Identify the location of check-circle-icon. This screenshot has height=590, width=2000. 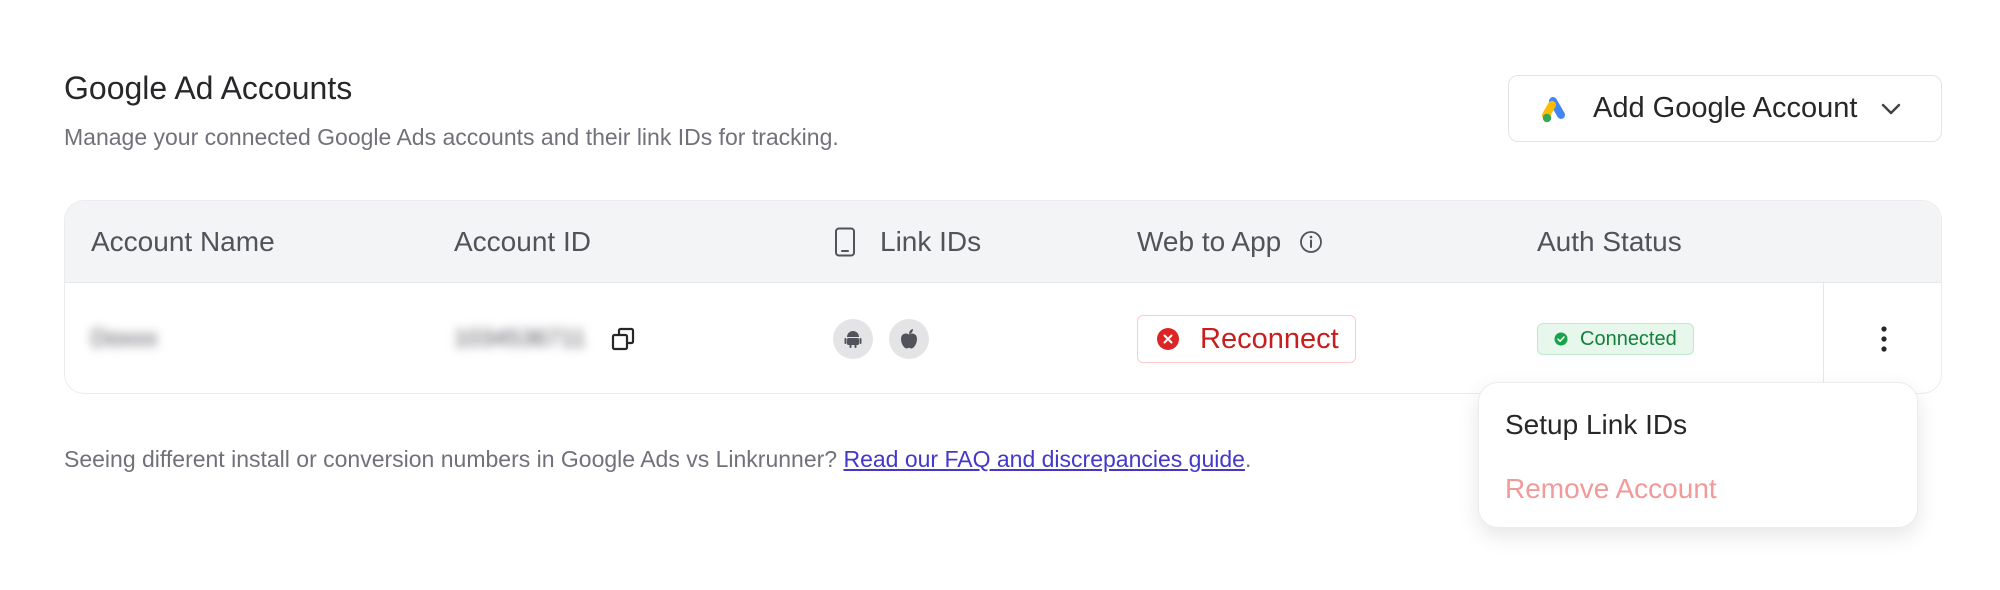
(1561, 339).